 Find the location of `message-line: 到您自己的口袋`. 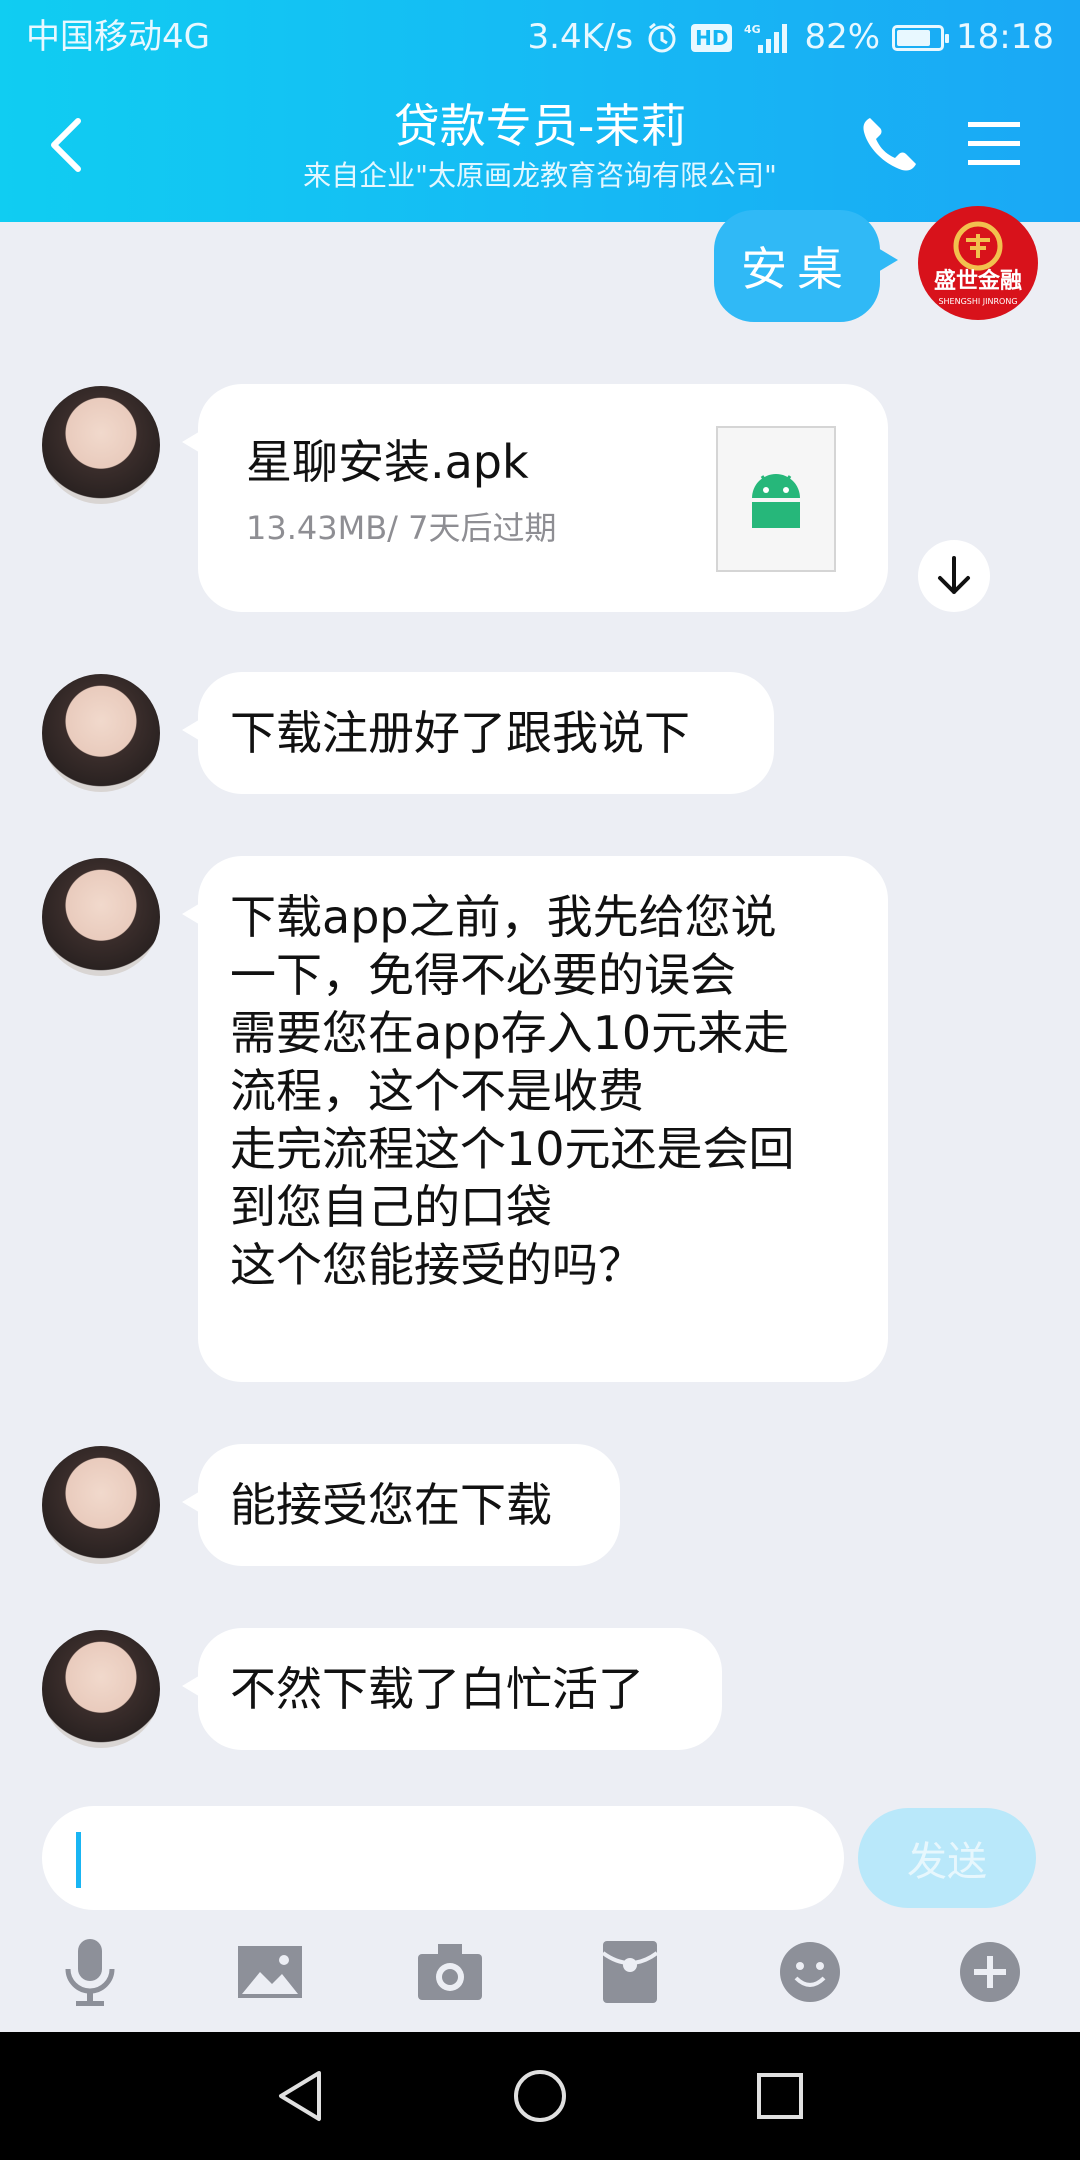

message-line: 到您自己的口袋 is located at coordinates (391, 1207).